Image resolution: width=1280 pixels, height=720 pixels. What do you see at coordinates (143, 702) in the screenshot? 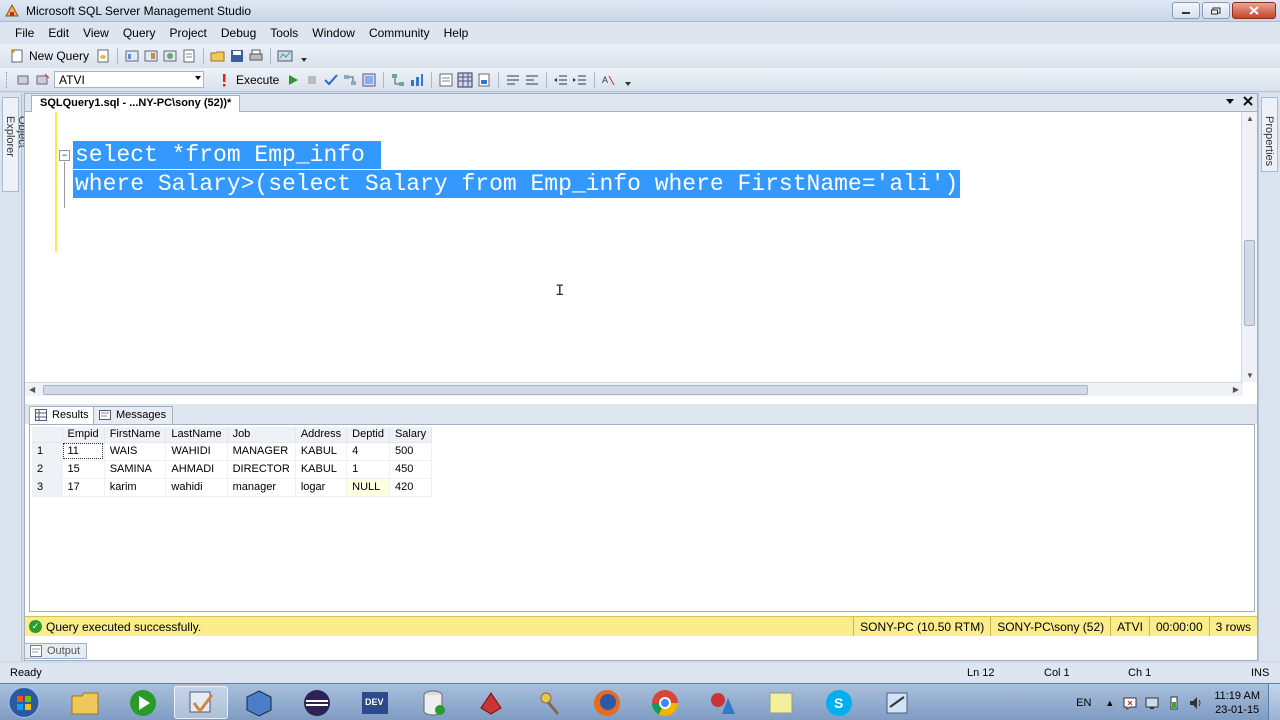
I see `taskbar-media-player` at bounding box center [143, 702].